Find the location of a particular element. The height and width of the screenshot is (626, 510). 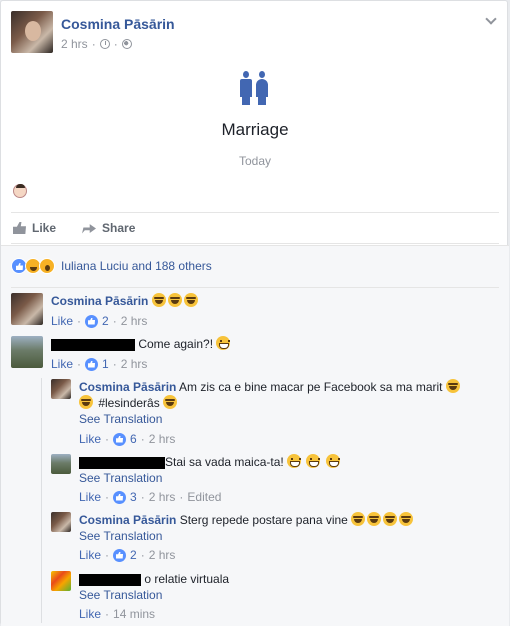

comment-actions: Like · 3 · 2 hrs · Edited is located at coordinates (150, 497).